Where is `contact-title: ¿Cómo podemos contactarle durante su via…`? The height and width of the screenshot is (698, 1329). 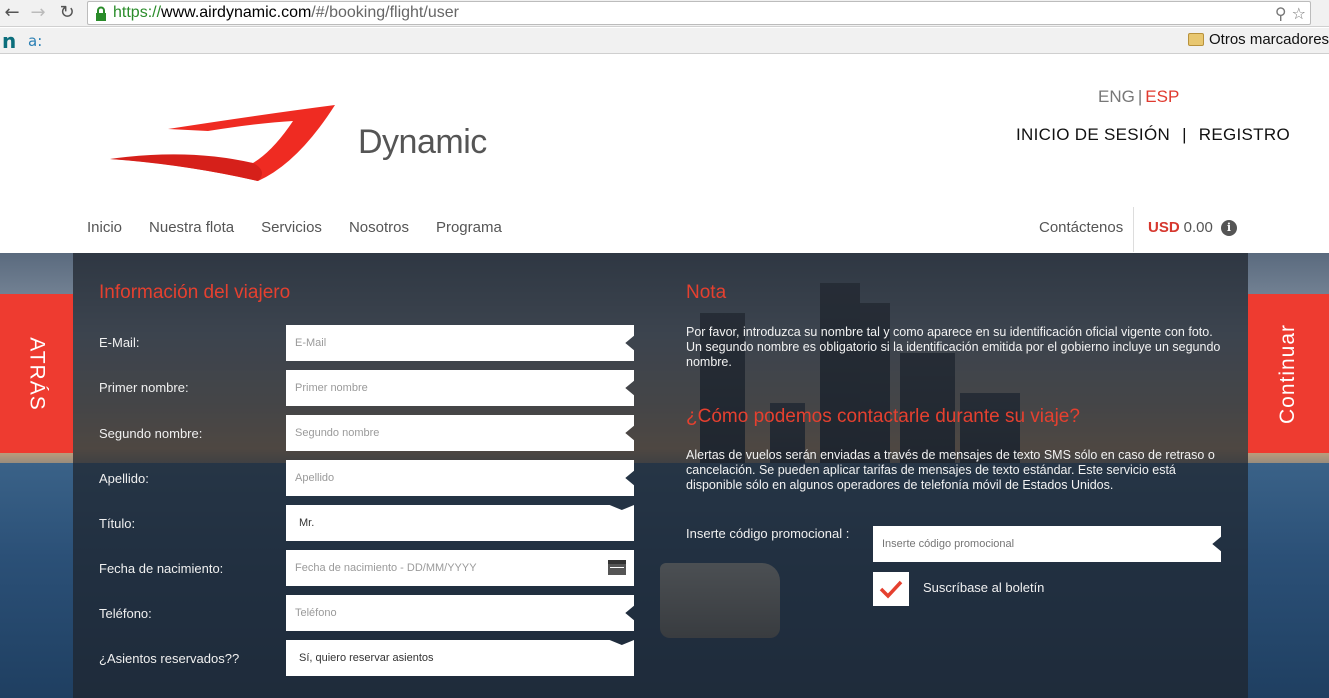 contact-title: ¿Cómo podemos contactarle durante su via… is located at coordinates (883, 416).